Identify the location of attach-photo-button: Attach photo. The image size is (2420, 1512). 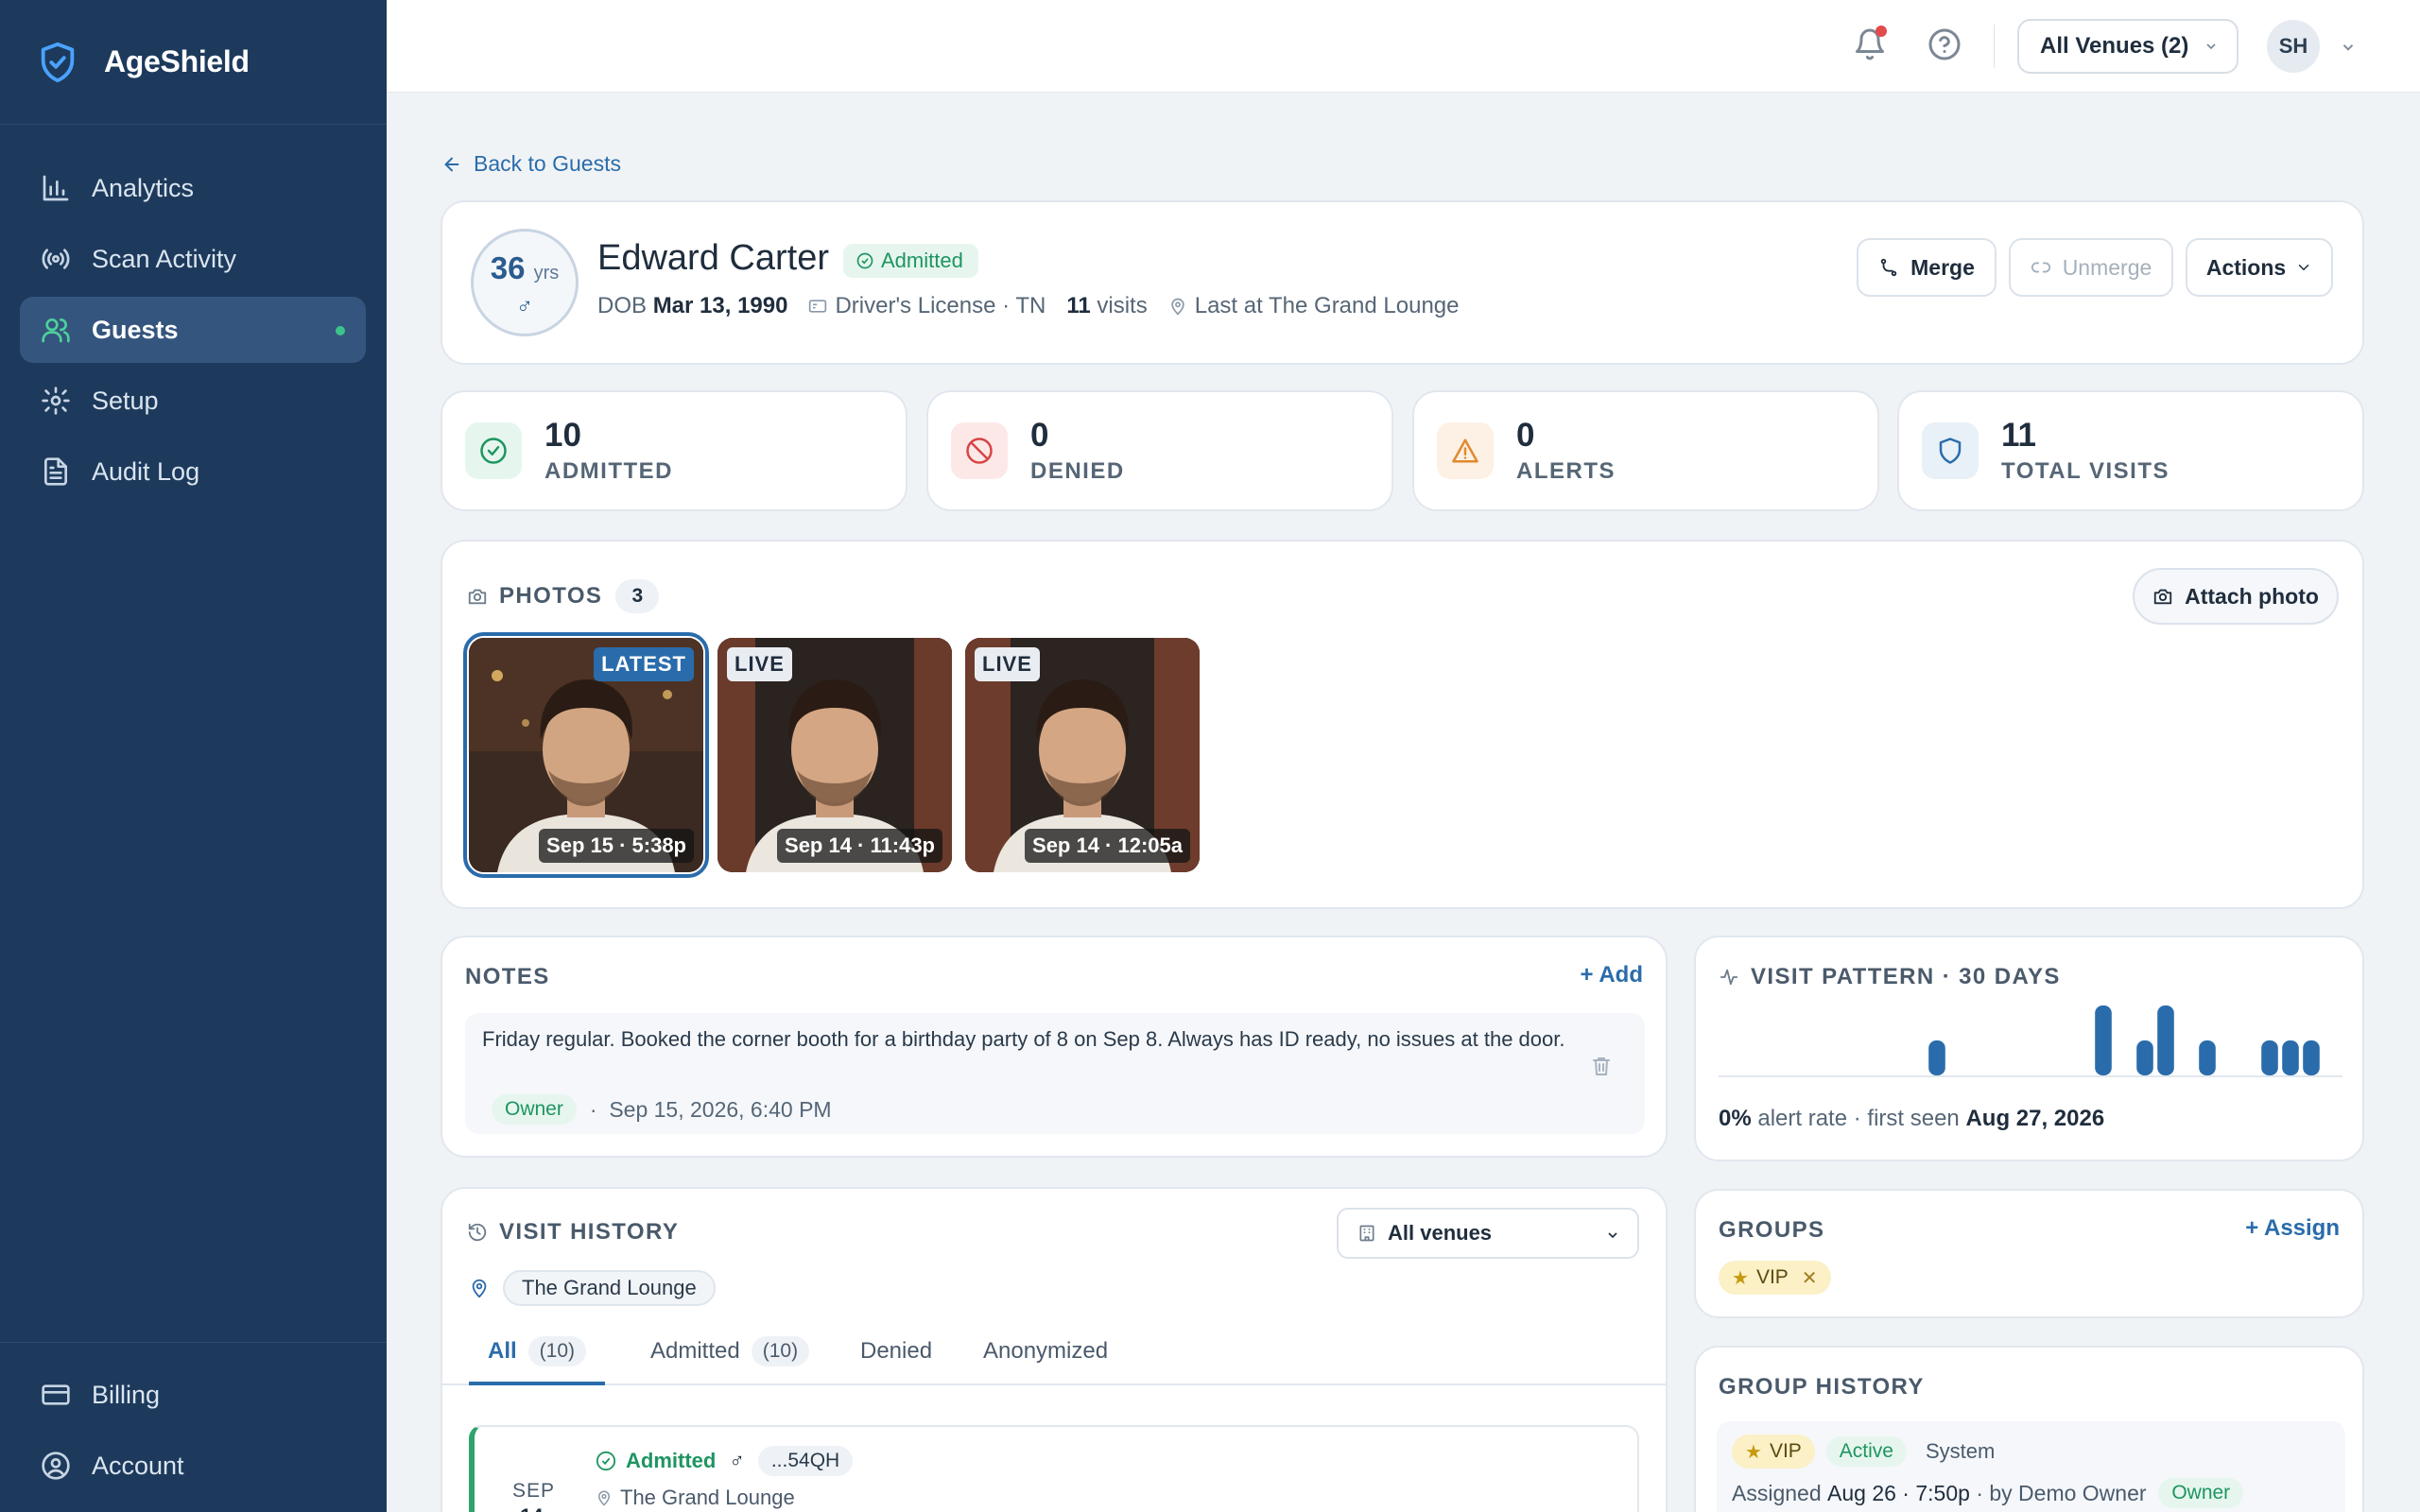
(2236, 596).